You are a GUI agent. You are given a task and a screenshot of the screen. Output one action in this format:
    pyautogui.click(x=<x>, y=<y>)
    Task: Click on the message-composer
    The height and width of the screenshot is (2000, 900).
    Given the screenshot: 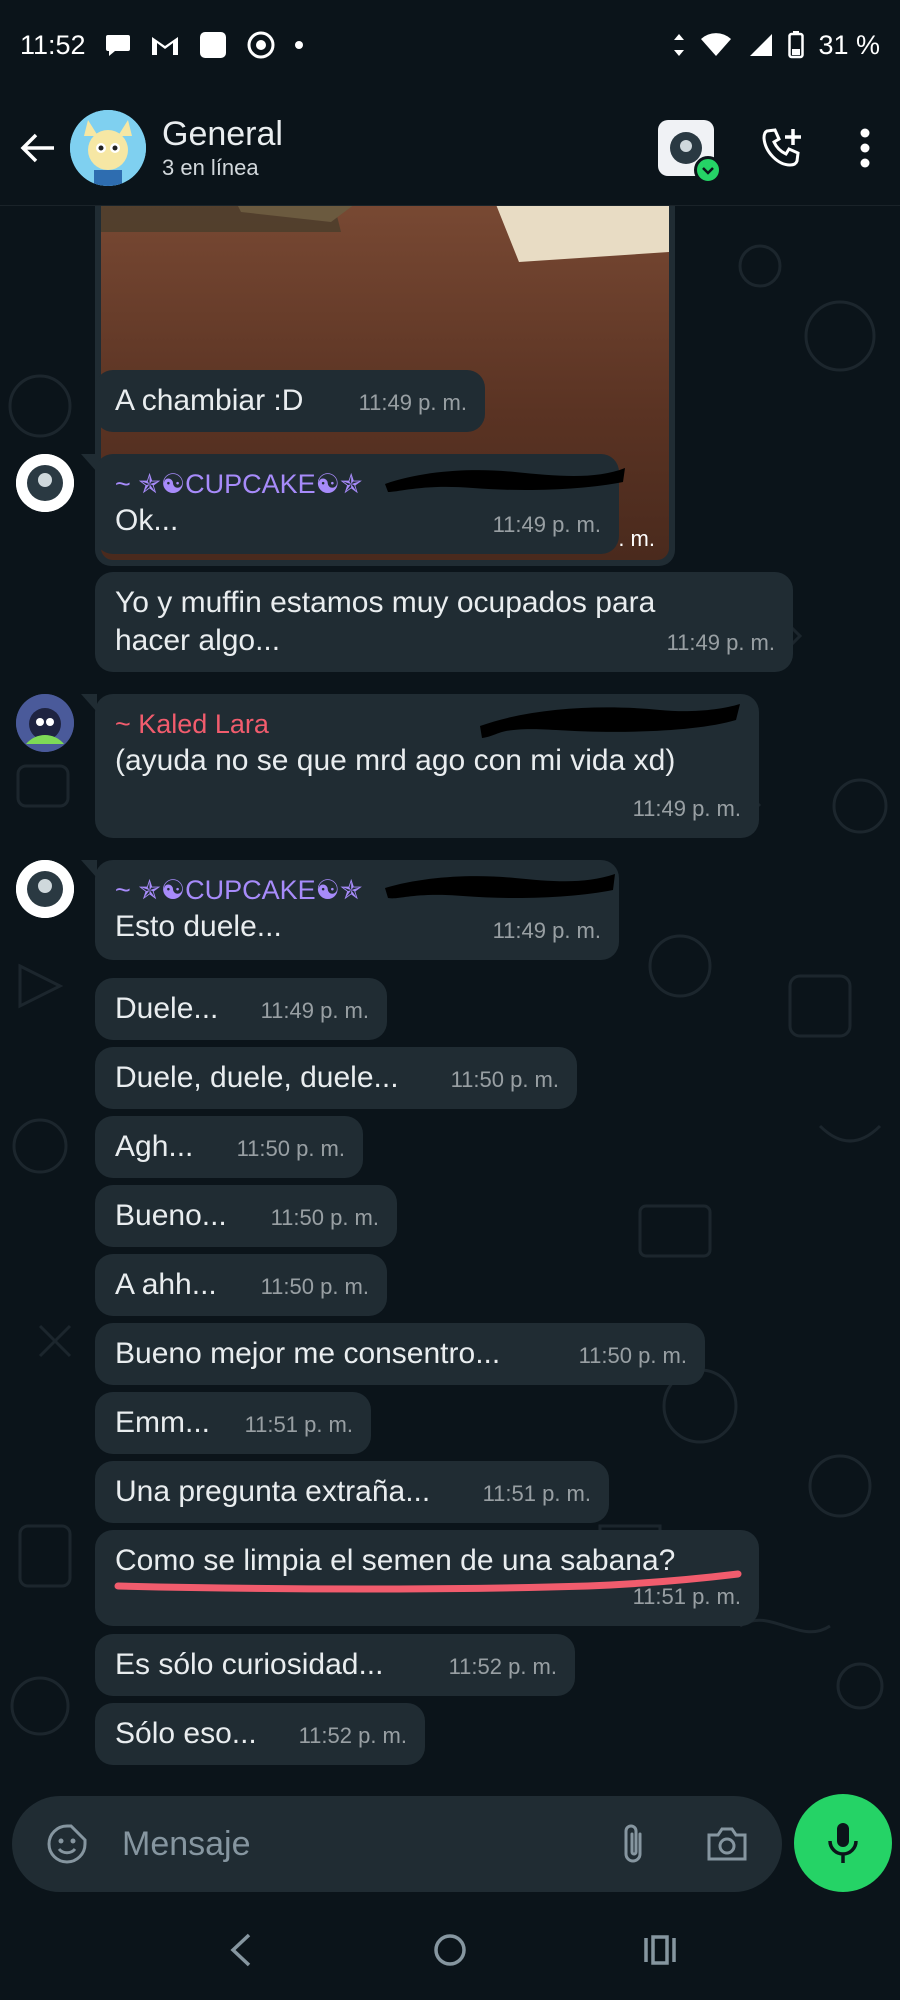 What is the action you would take?
    pyautogui.click(x=397, y=1844)
    